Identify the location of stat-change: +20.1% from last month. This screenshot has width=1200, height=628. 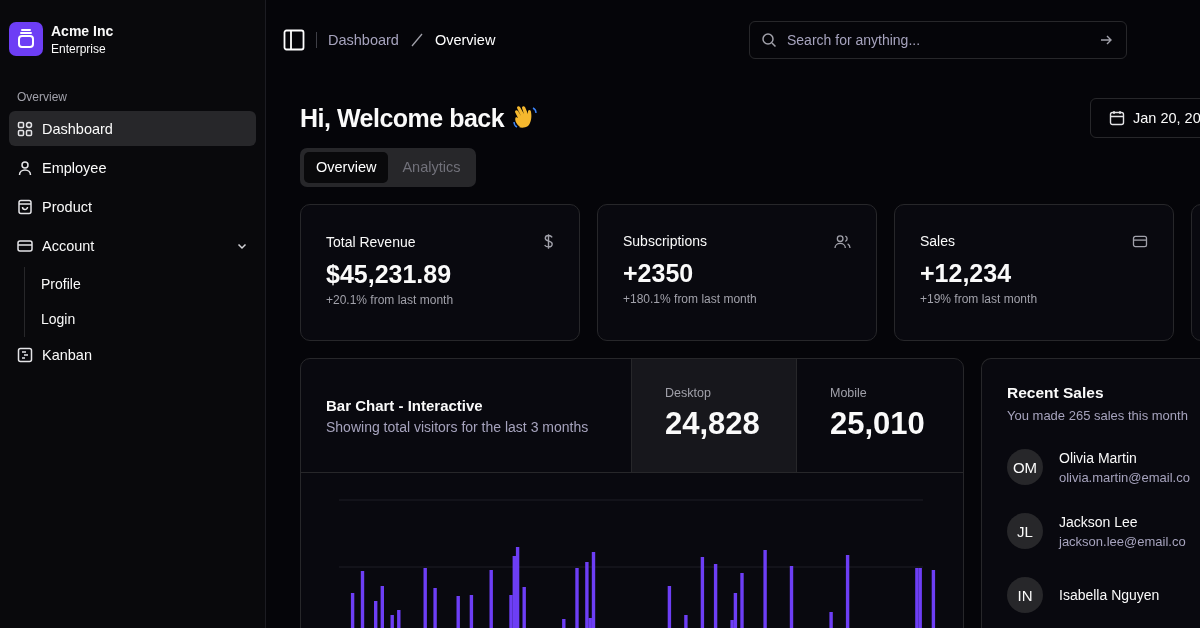
(390, 300).